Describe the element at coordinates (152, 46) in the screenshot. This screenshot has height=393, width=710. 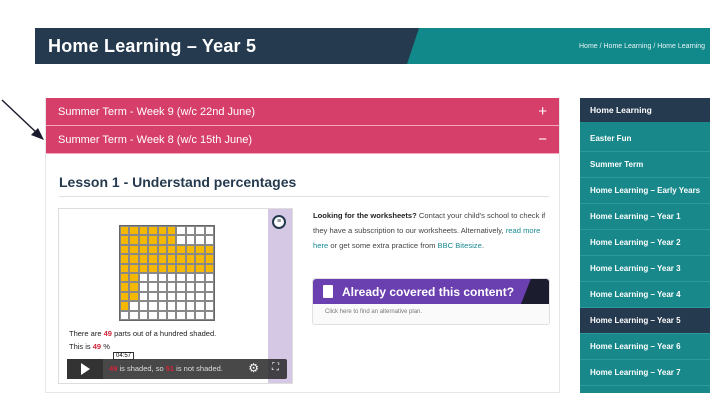
I see `page-title: Home Learning – Year 5` at that location.